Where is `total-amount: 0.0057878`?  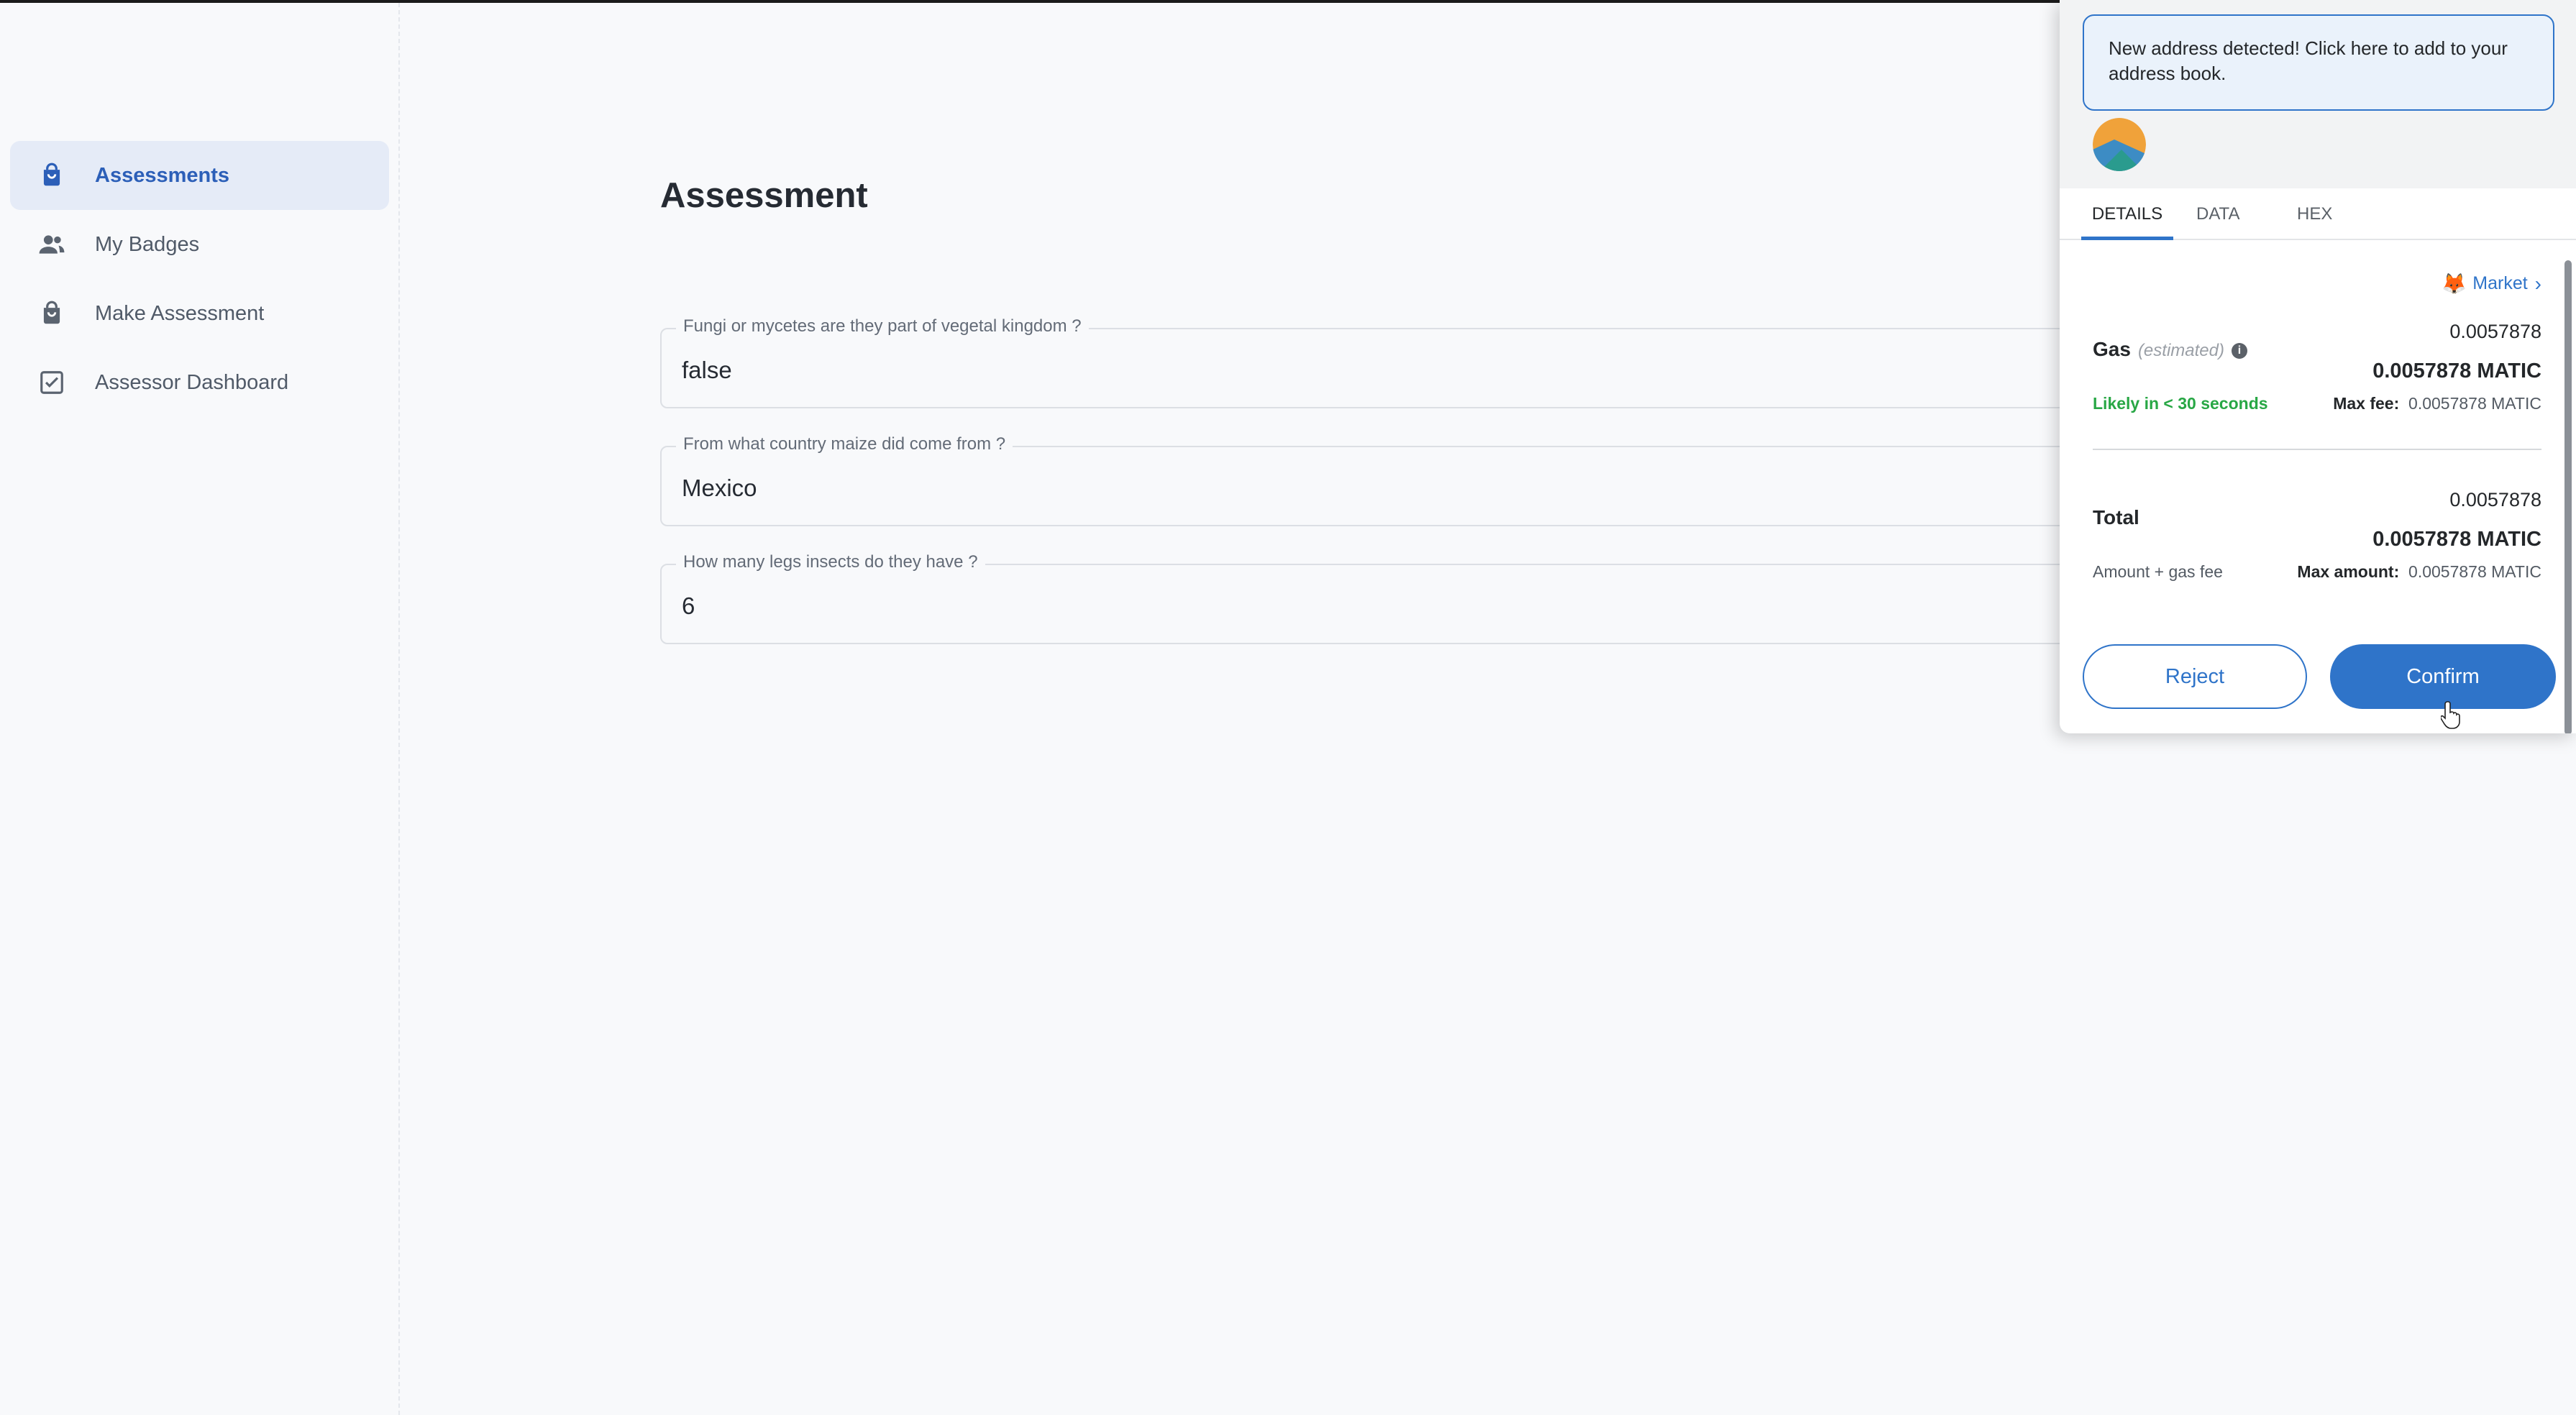
total-amount: 0.0057878 is located at coordinates (2495, 499).